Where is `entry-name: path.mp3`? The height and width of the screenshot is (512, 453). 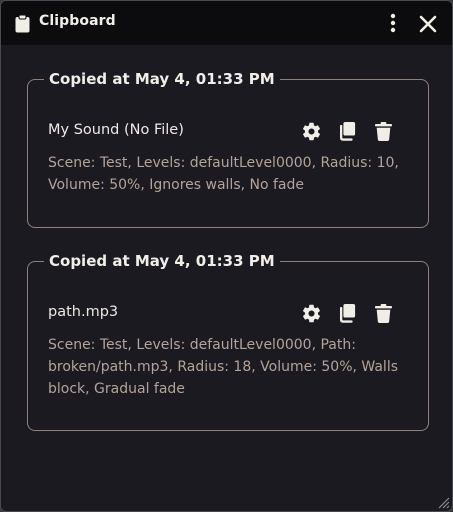 entry-name: path.mp3 is located at coordinates (83, 312).